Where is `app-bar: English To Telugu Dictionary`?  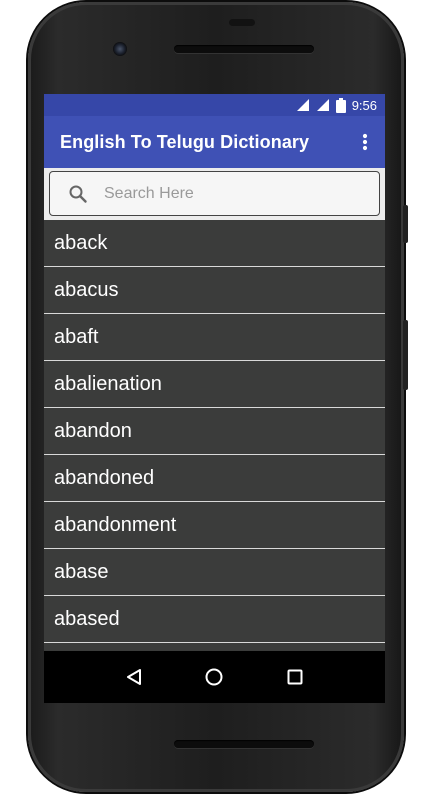
app-bar: English To Telugu Dictionary is located at coordinates (214, 142).